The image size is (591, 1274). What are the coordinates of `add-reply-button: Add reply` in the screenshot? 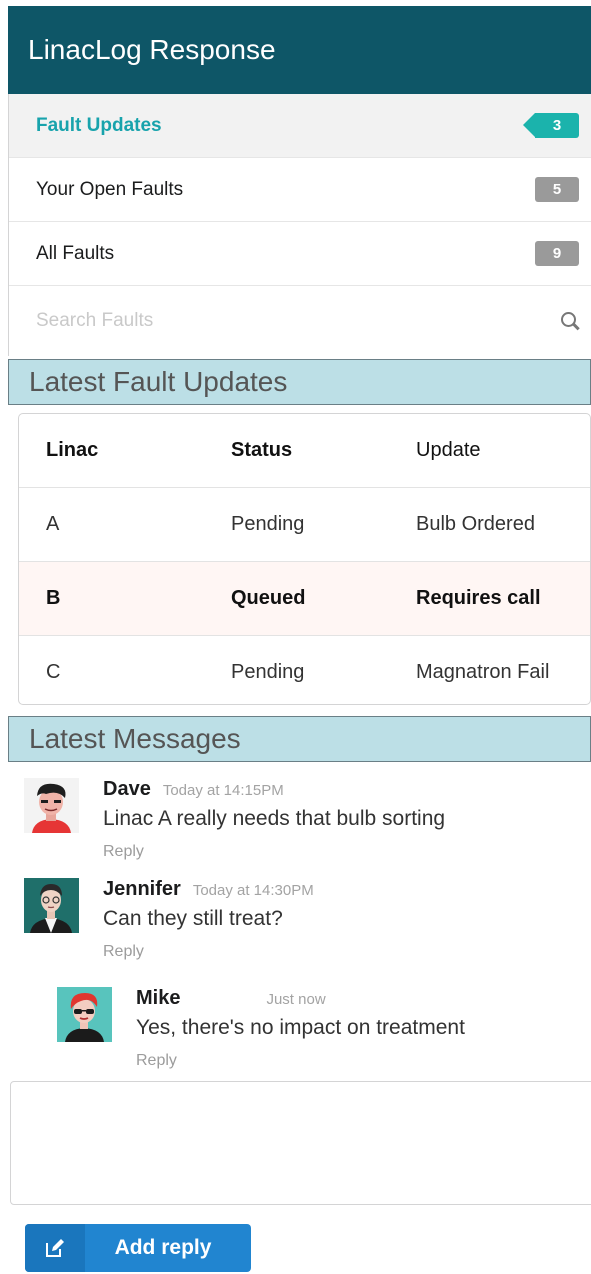 It's located at (138, 1248).